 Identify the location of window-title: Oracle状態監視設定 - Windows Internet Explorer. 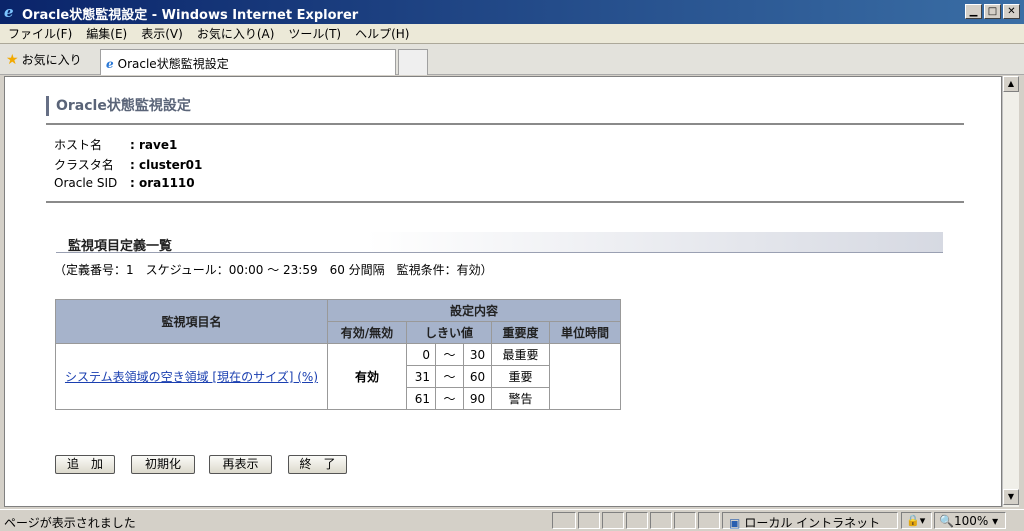
(190, 15).